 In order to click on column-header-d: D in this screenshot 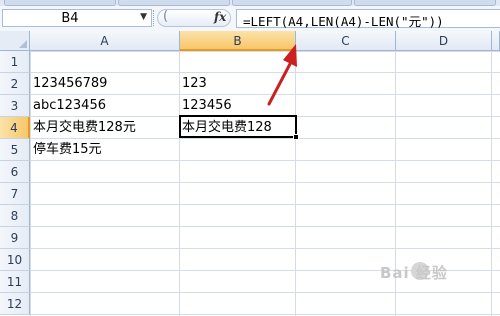, I will do `click(444, 41)`.